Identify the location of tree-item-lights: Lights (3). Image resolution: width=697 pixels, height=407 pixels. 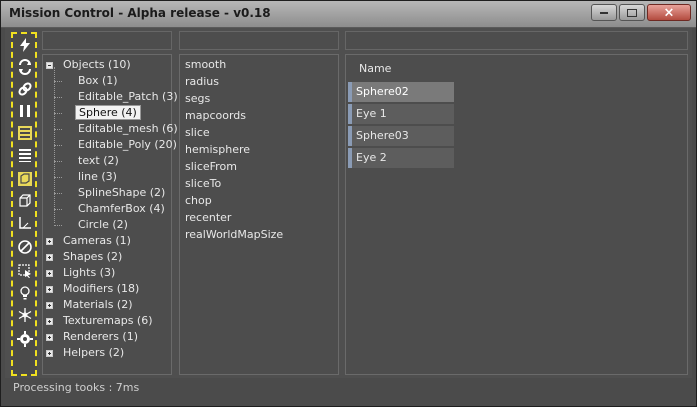
(80, 273).